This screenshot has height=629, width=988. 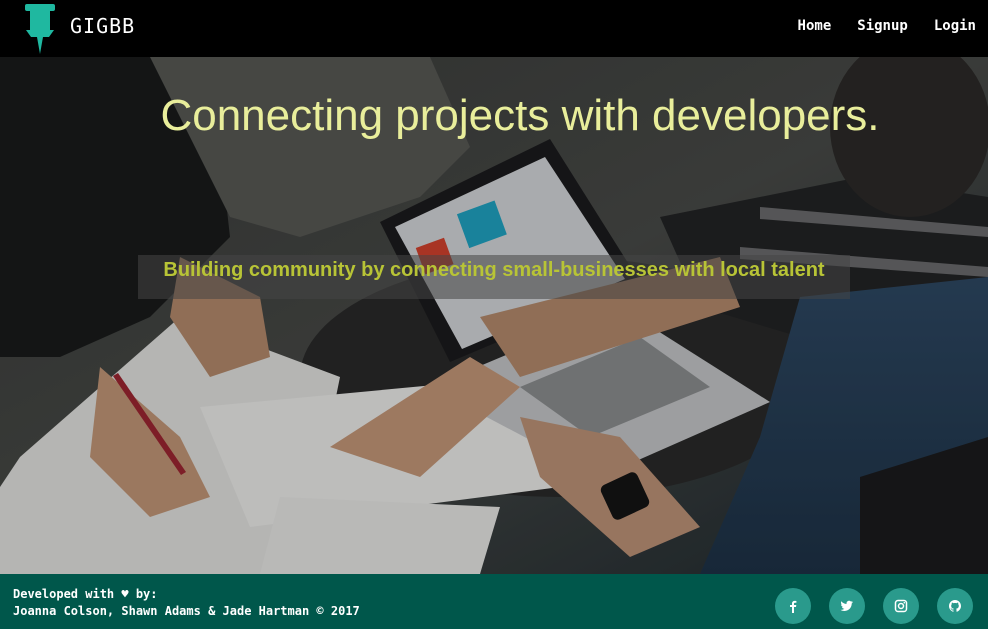 I want to click on github-icon, so click(x=955, y=606).